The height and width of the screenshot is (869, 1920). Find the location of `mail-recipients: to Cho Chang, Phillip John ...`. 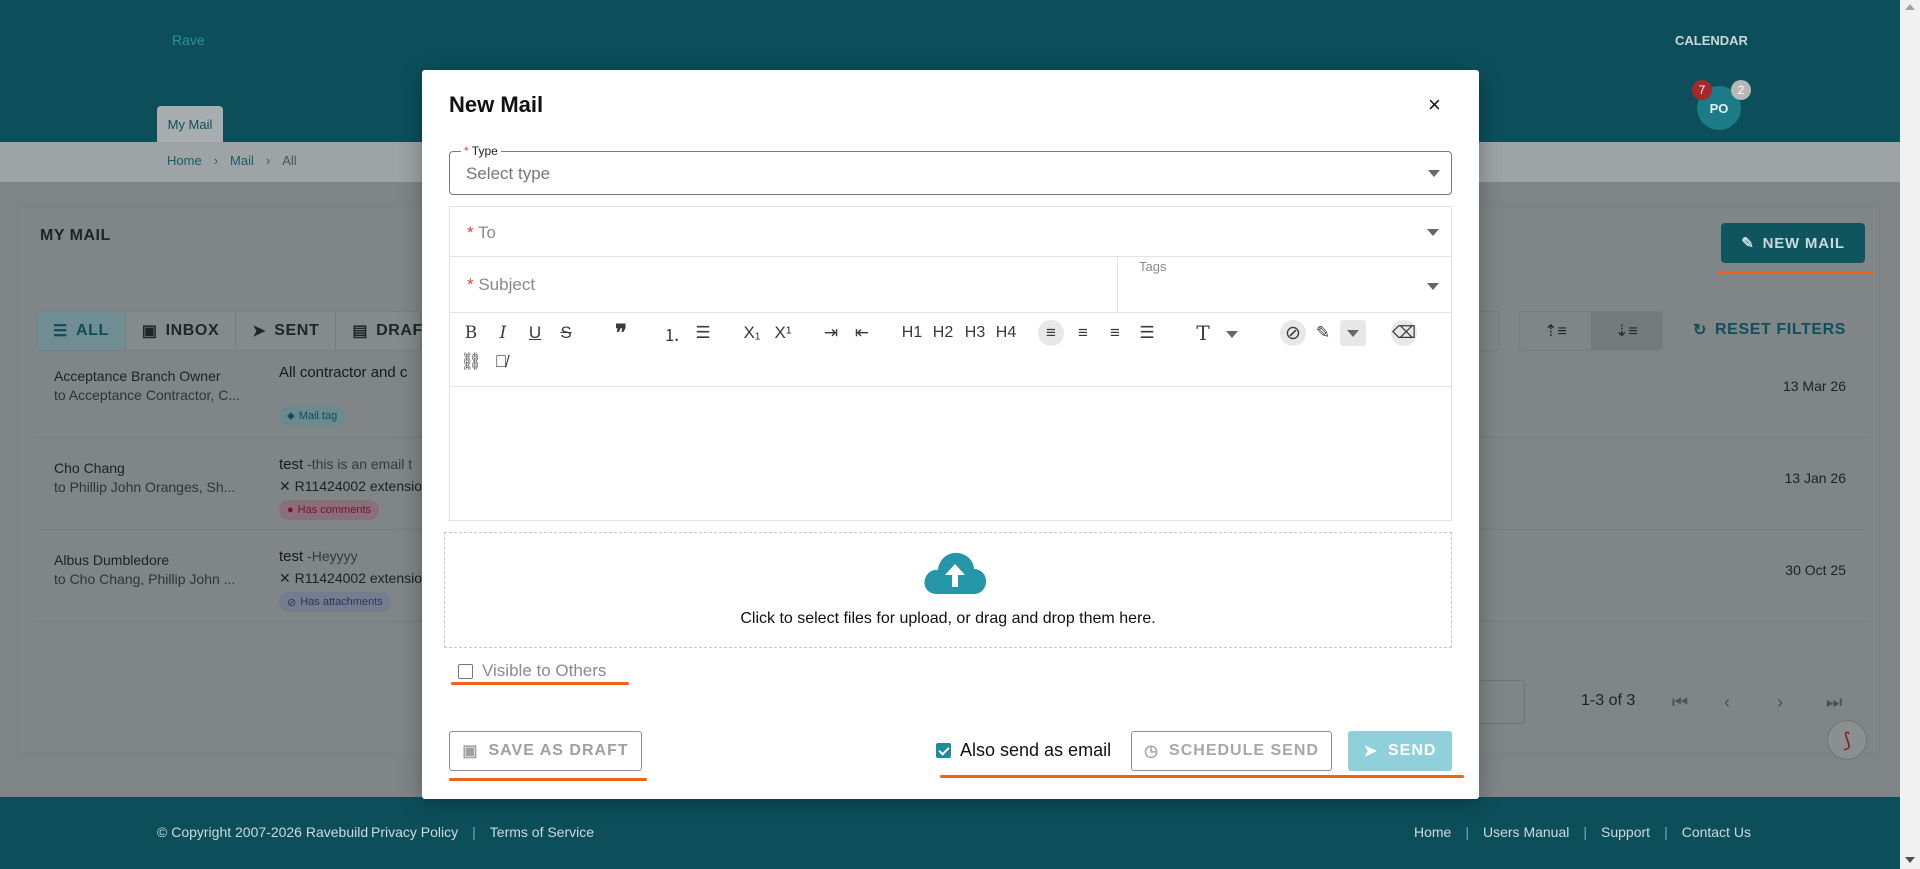

mail-recipients: to Cho Chang, Phillip John ... is located at coordinates (145, 579).